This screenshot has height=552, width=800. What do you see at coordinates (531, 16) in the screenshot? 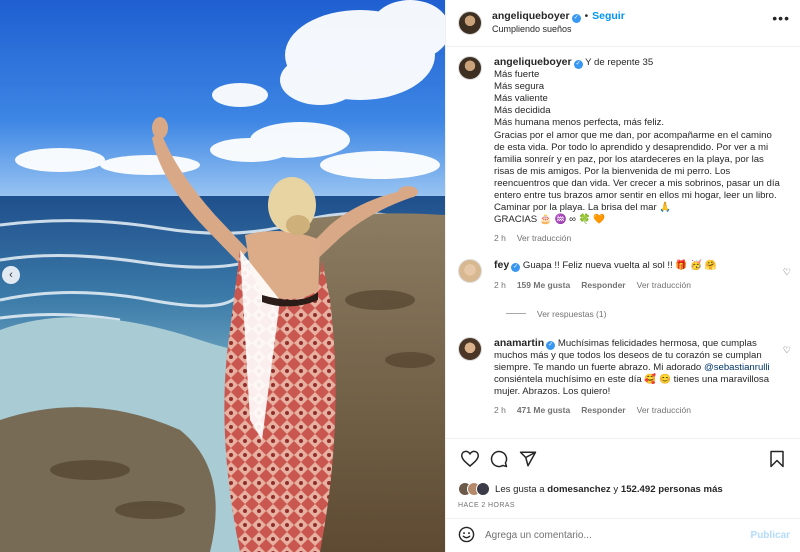
I see `header-username: angeliqueboyer` at bounding box center [531, 16].